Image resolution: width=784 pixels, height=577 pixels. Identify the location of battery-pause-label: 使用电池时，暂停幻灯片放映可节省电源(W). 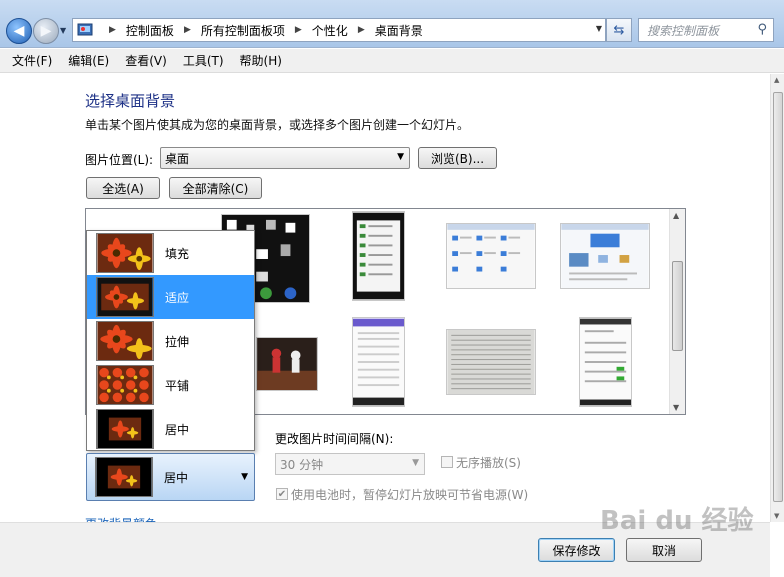
(410, 495).